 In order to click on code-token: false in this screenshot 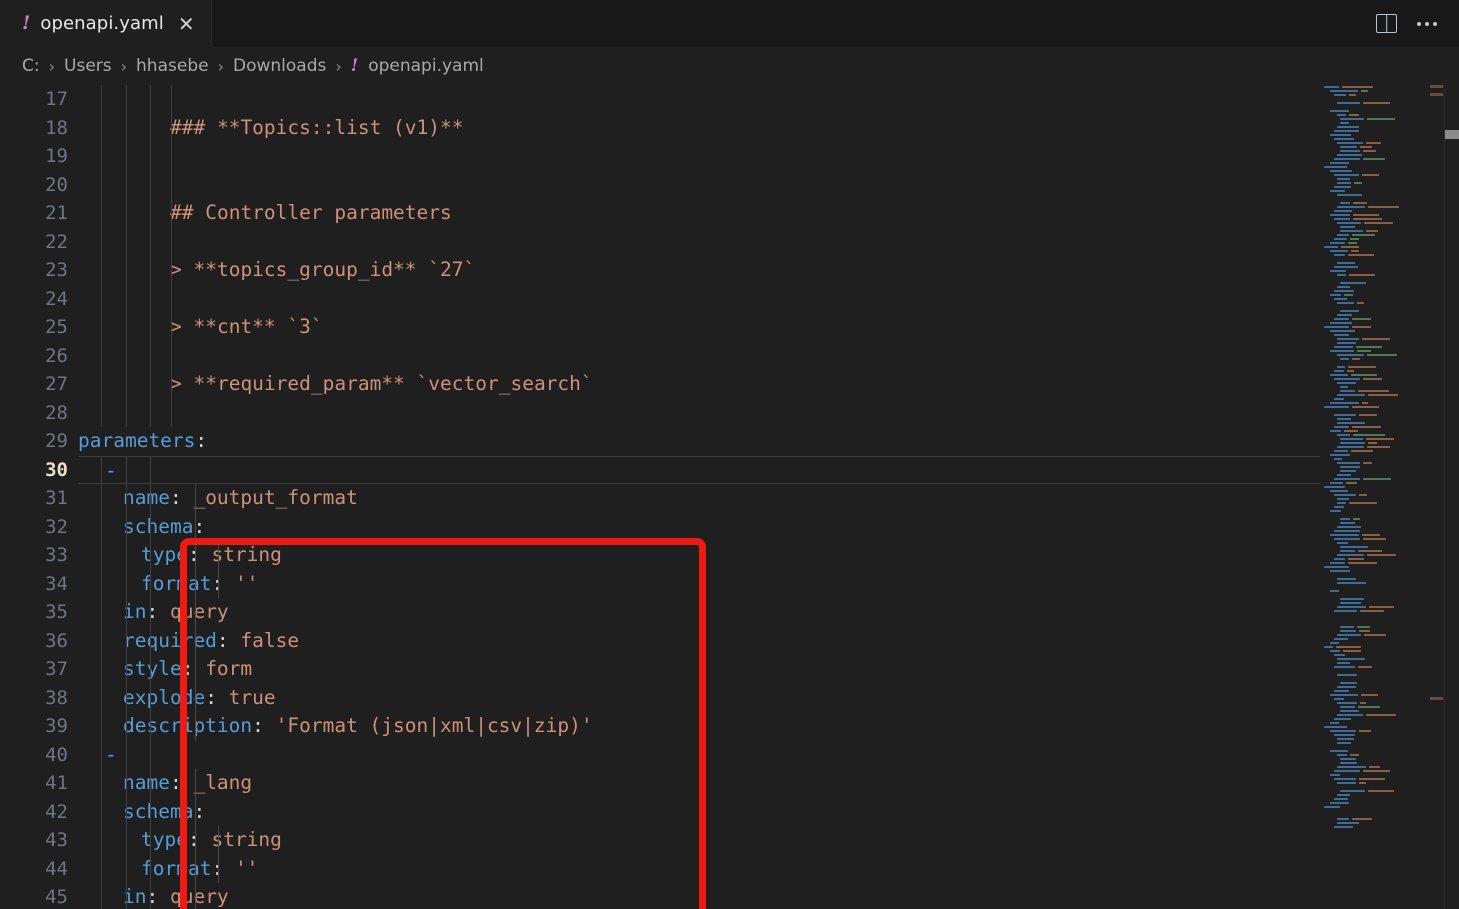, I will do `click(270, 640)`.